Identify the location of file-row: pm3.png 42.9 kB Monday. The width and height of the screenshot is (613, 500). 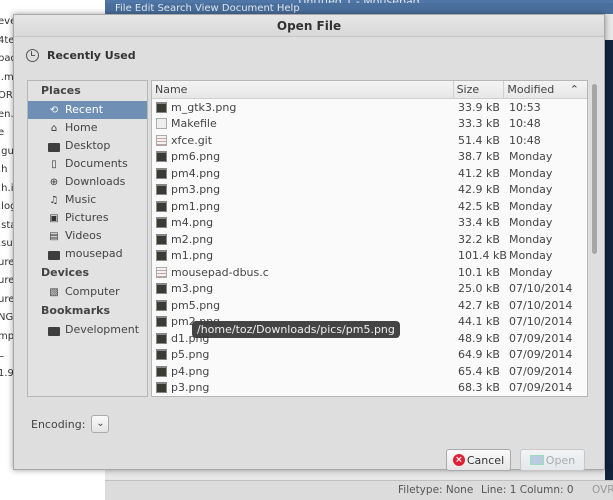
(369, 190).